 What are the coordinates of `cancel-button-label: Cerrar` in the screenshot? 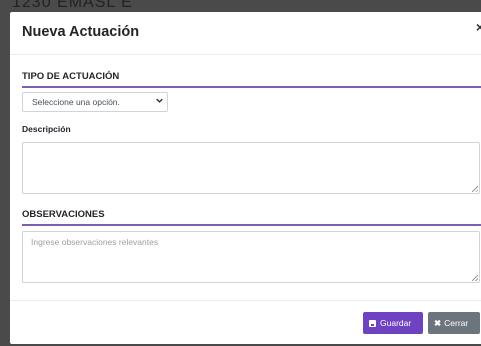 It's located at (456, 323).